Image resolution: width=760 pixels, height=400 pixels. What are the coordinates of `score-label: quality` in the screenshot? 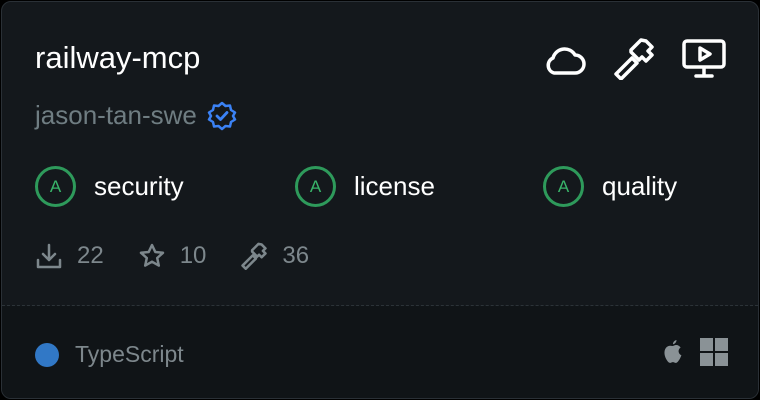 It's located at (640, 186).